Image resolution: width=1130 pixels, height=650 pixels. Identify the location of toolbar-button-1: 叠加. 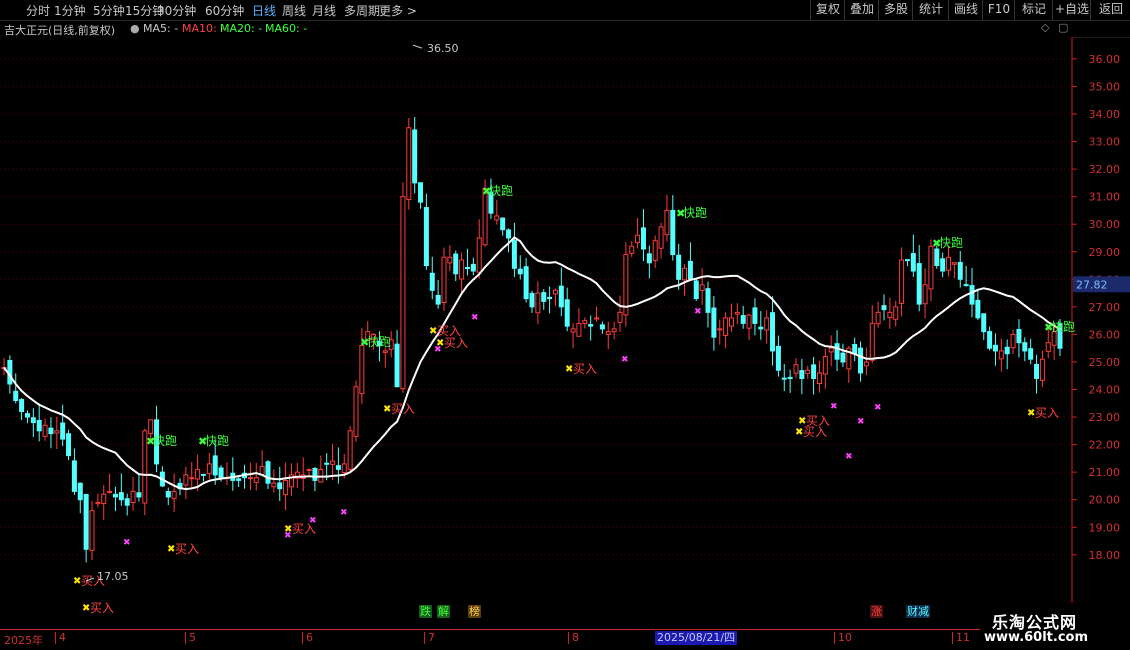
(861, 10).